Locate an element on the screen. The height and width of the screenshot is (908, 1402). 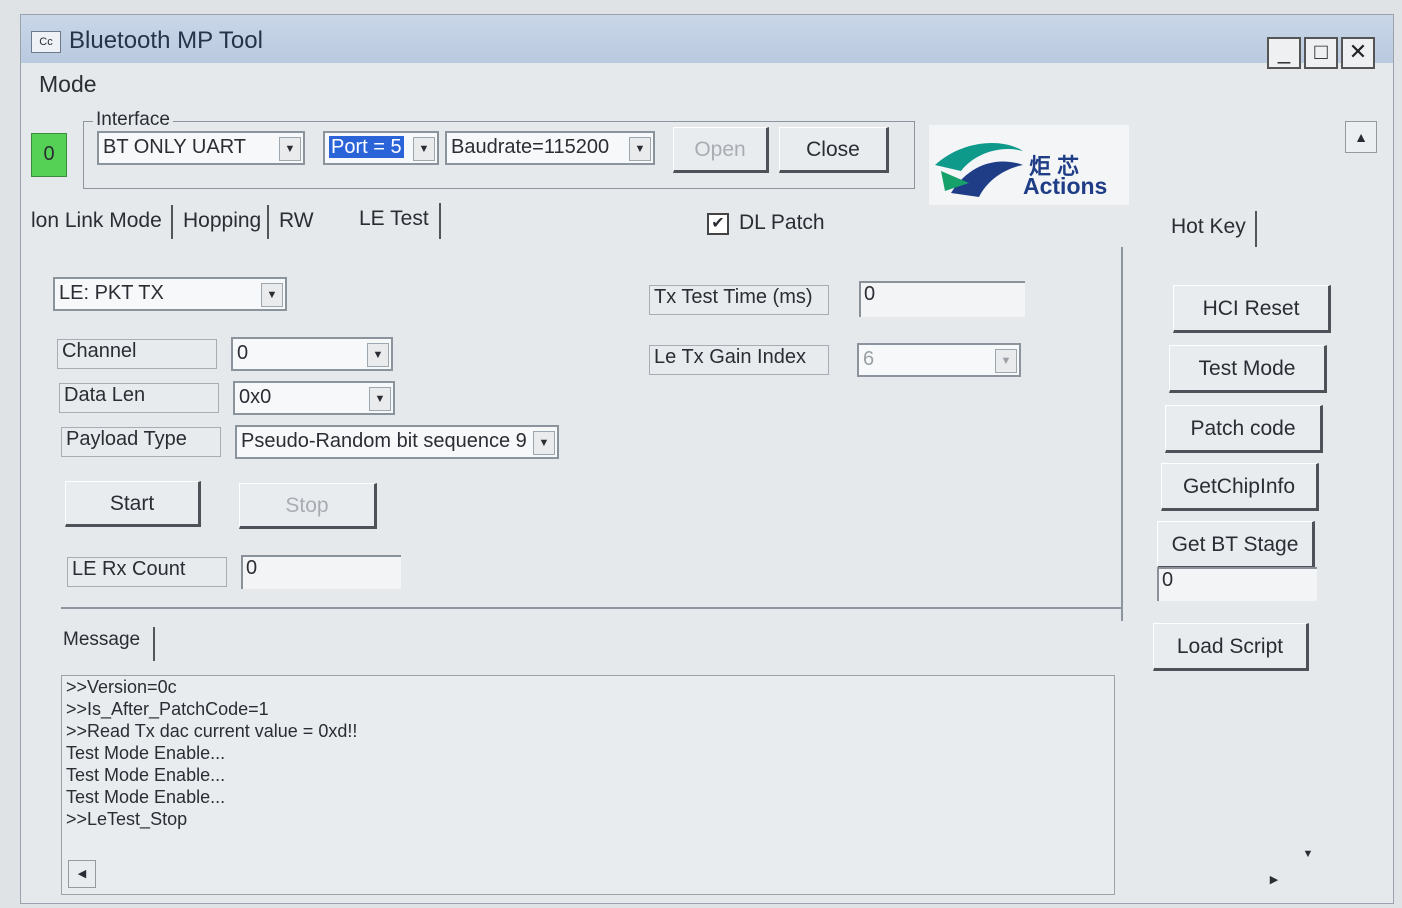
tab-hopping: Hopping is located at coordinates (222, 221).